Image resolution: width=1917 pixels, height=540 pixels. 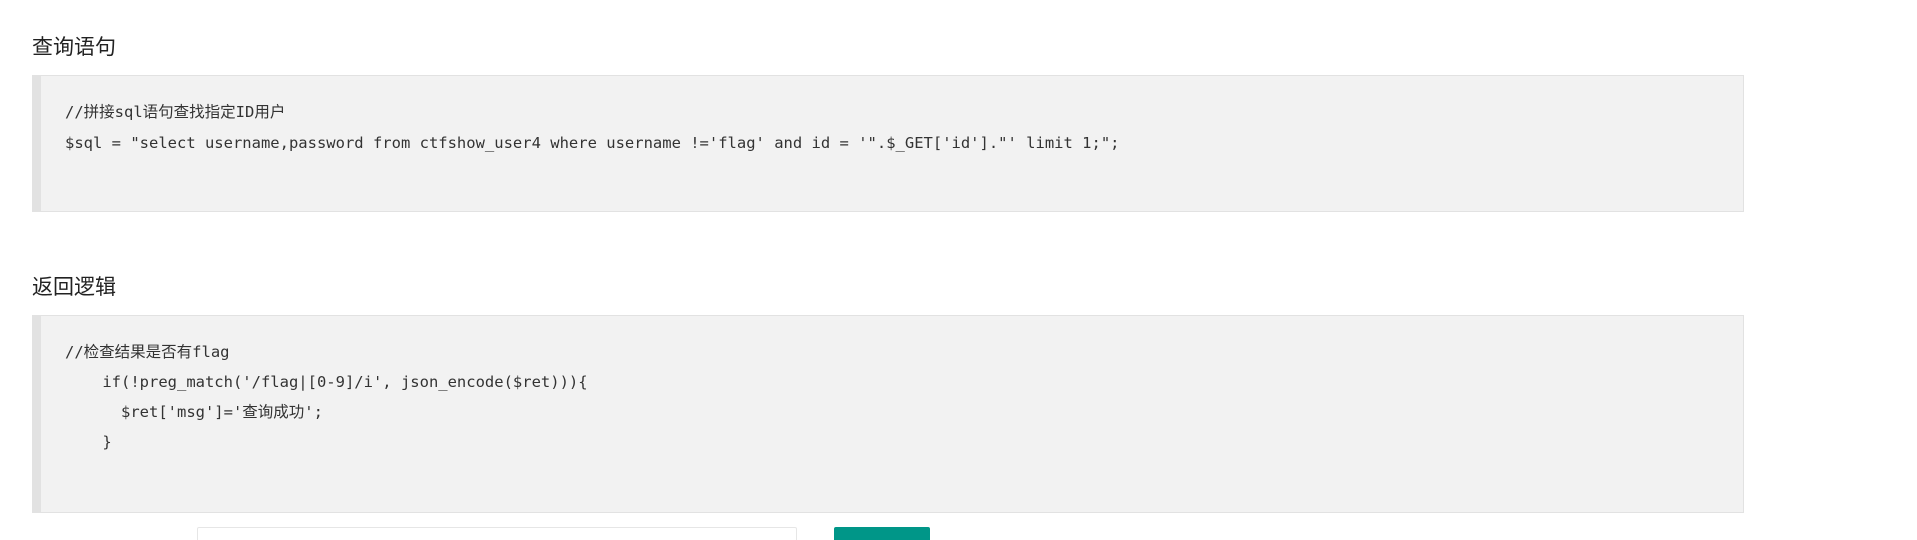 What do you see at coordinates (194, 412) in the screenshot?
I see `code-assign-line: $ret['msg']='查询成功';` at bounding box center [194, 412].